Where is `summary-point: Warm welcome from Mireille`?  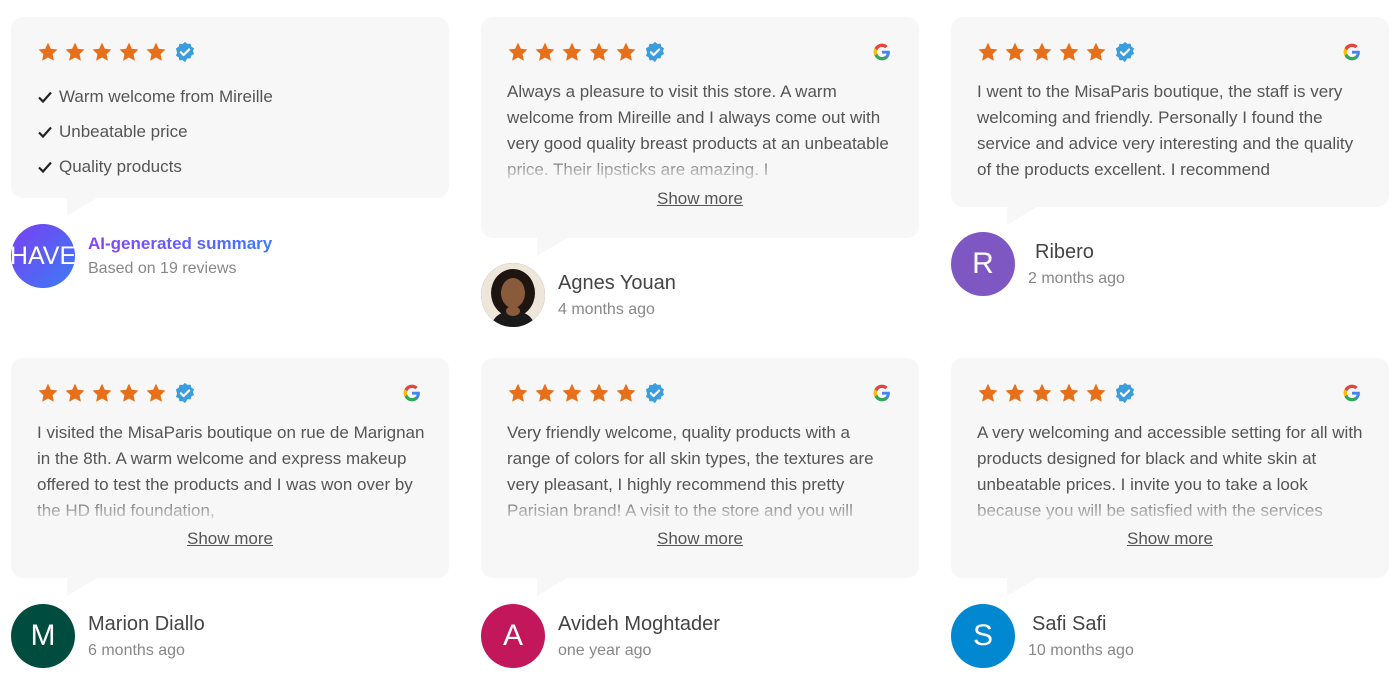 summary-point: Warm welcome from Mireille is located at coordinates (155, 96).